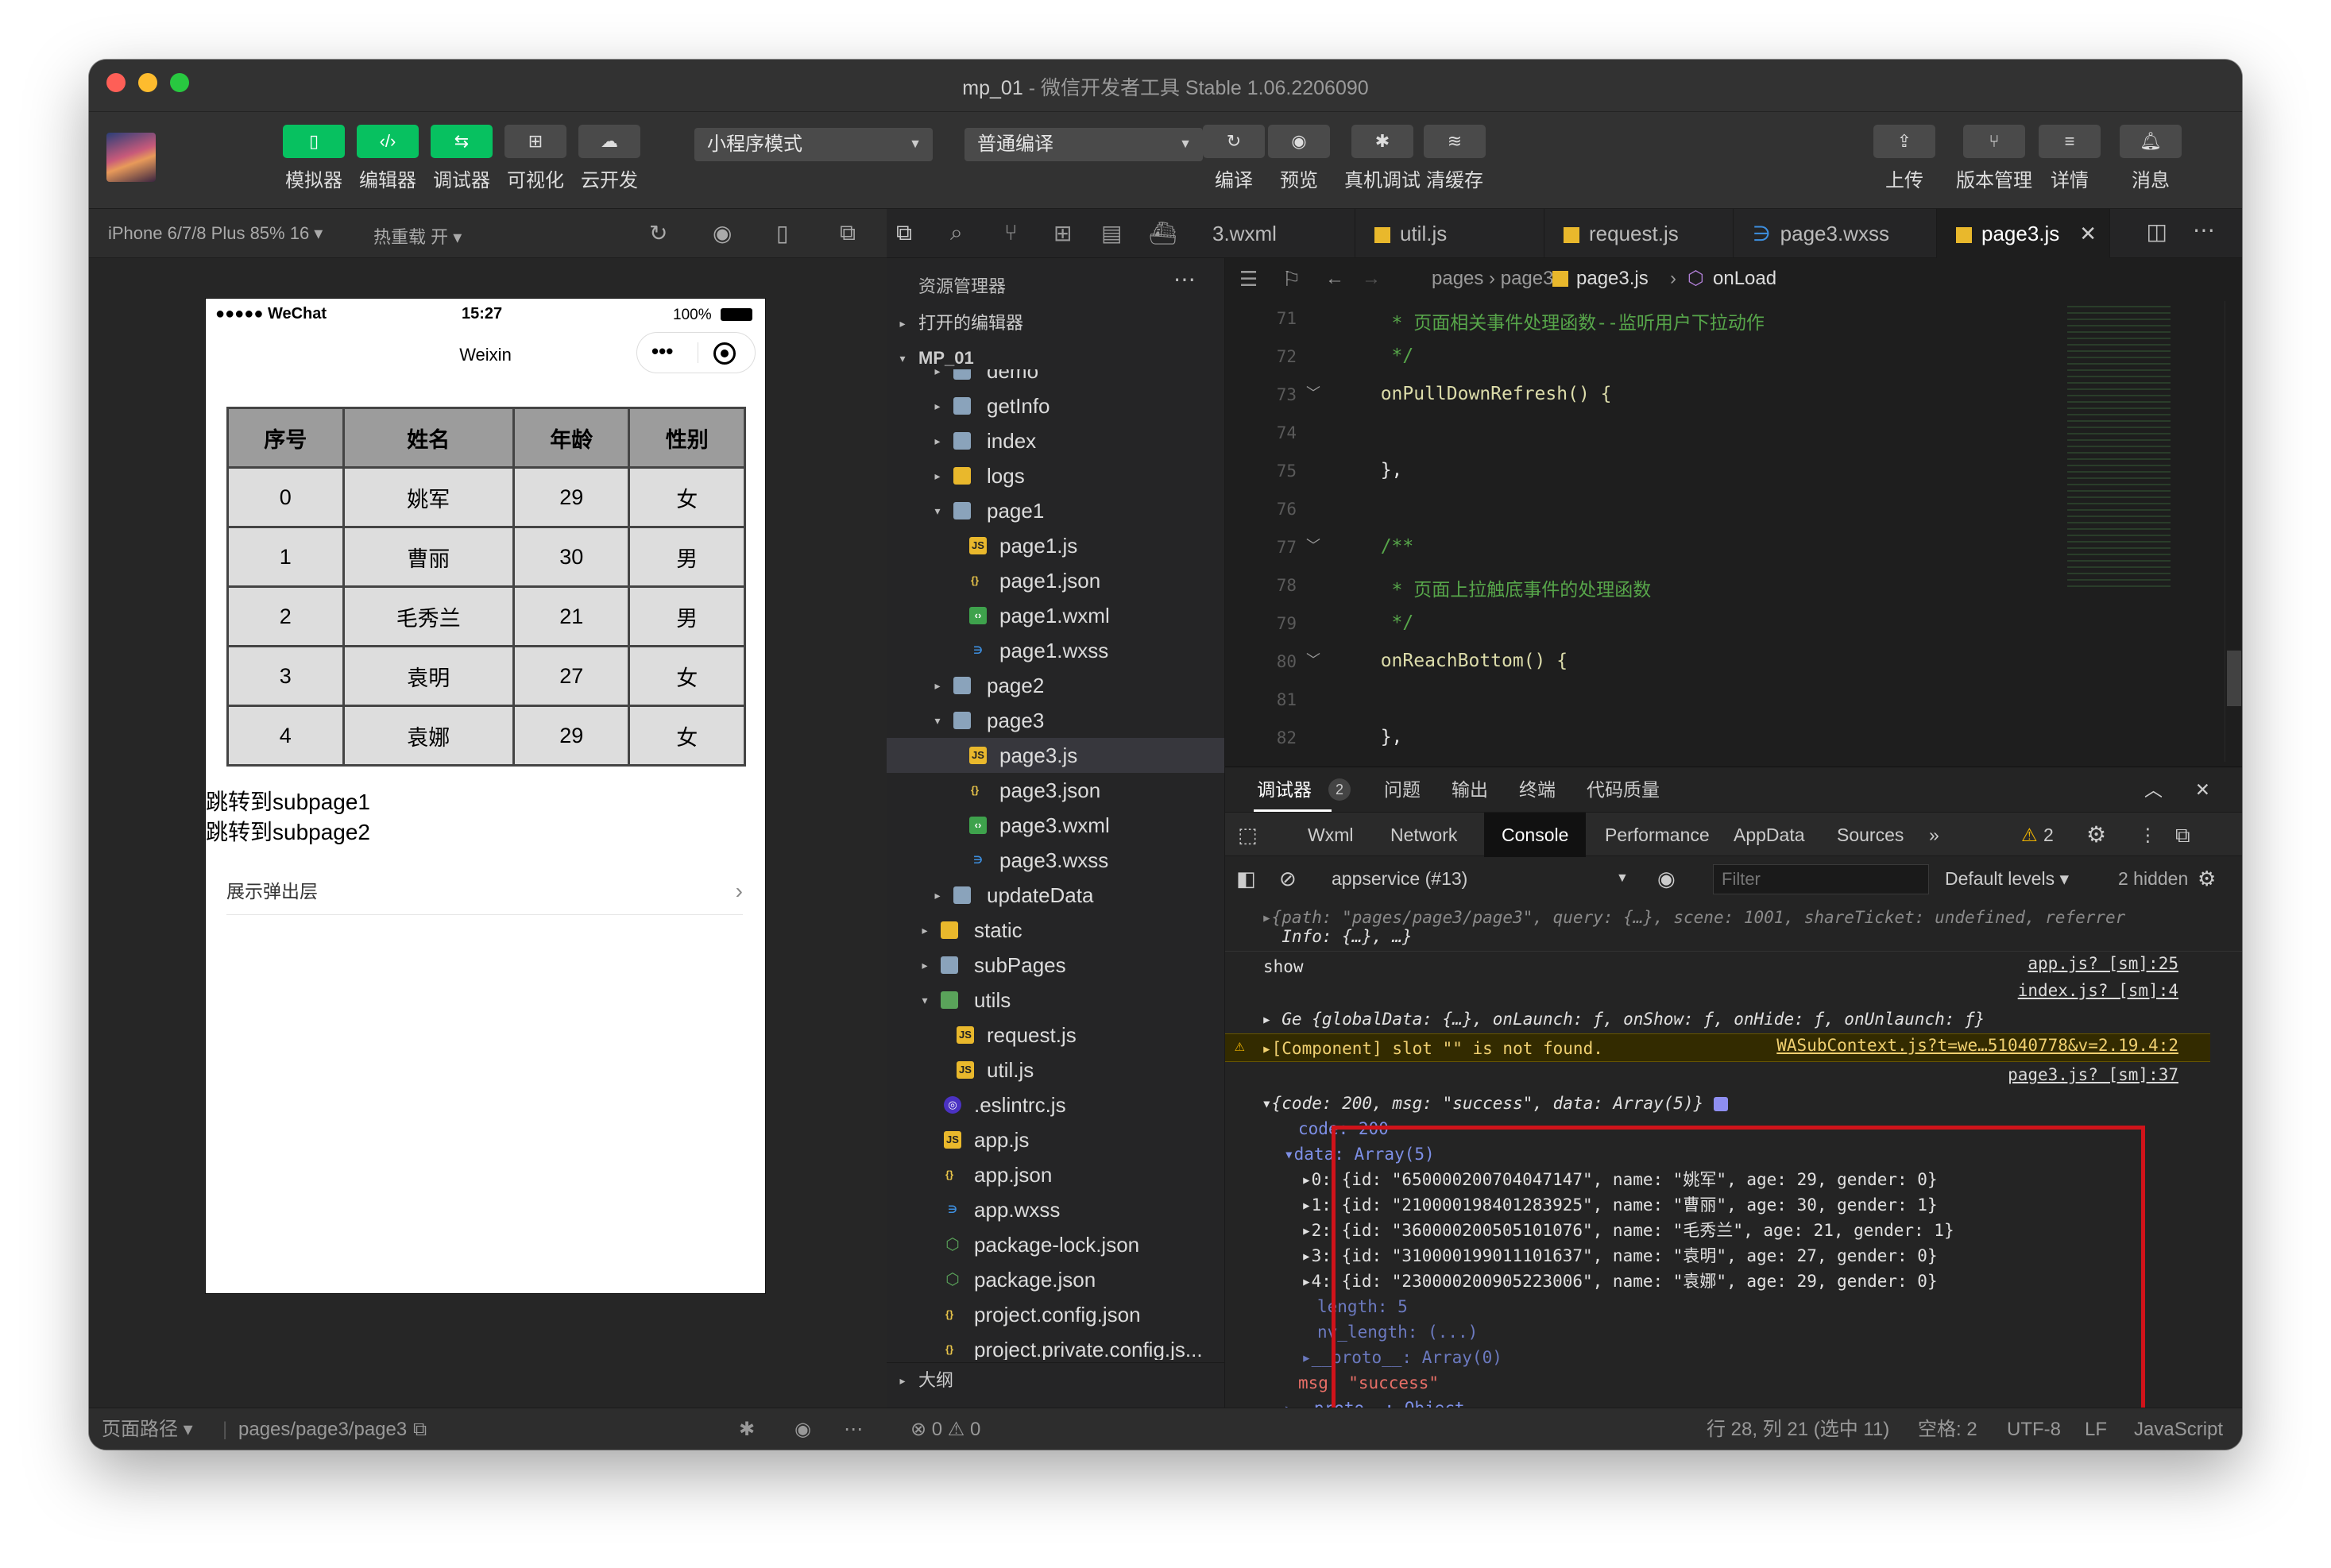  I want to click on tab-terminal: 终端, so click(1537, 789).